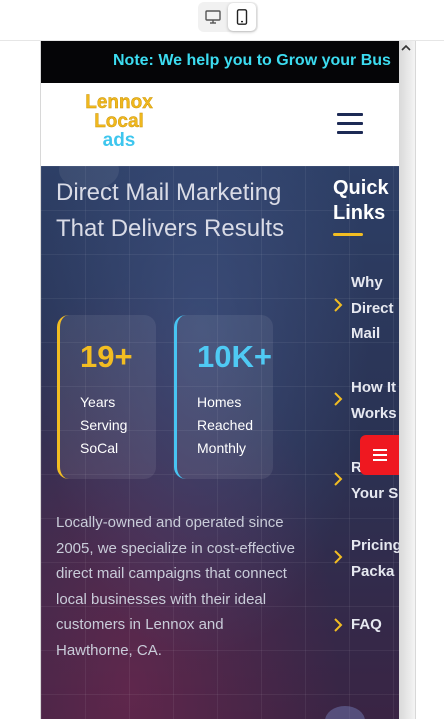 Image resolution: width=444 pixels, height=719 pixels. Describe the element at coordinates (350, 124) in the screenshot. I see `hamburger-menu-icon` at that location.